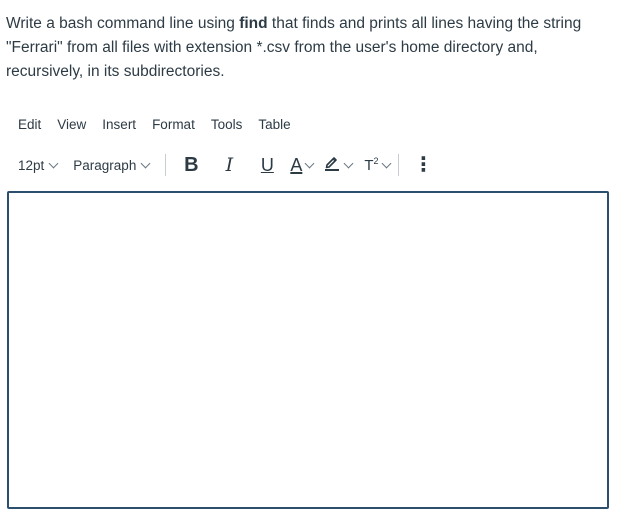  What do you see at coordinates (227, 127) in the screenshot?
I see `menu-tools: Tools` at bounding box center [227, 127].